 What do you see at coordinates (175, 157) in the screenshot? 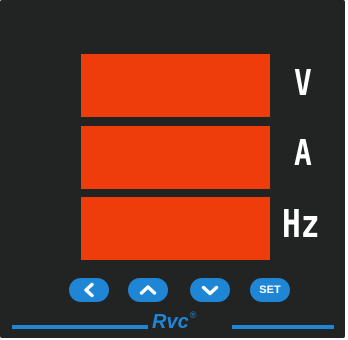
I see `current-display` at bounding box center [175, 157].